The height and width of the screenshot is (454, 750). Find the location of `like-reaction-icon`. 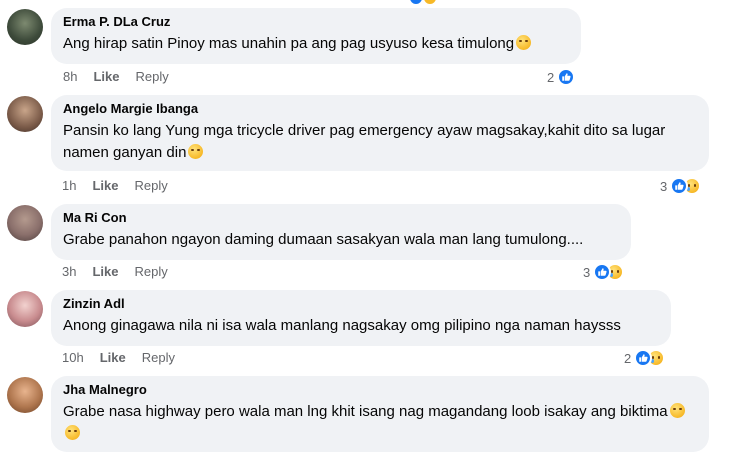

like-reaction-icon is located at coordinates (566, 77).